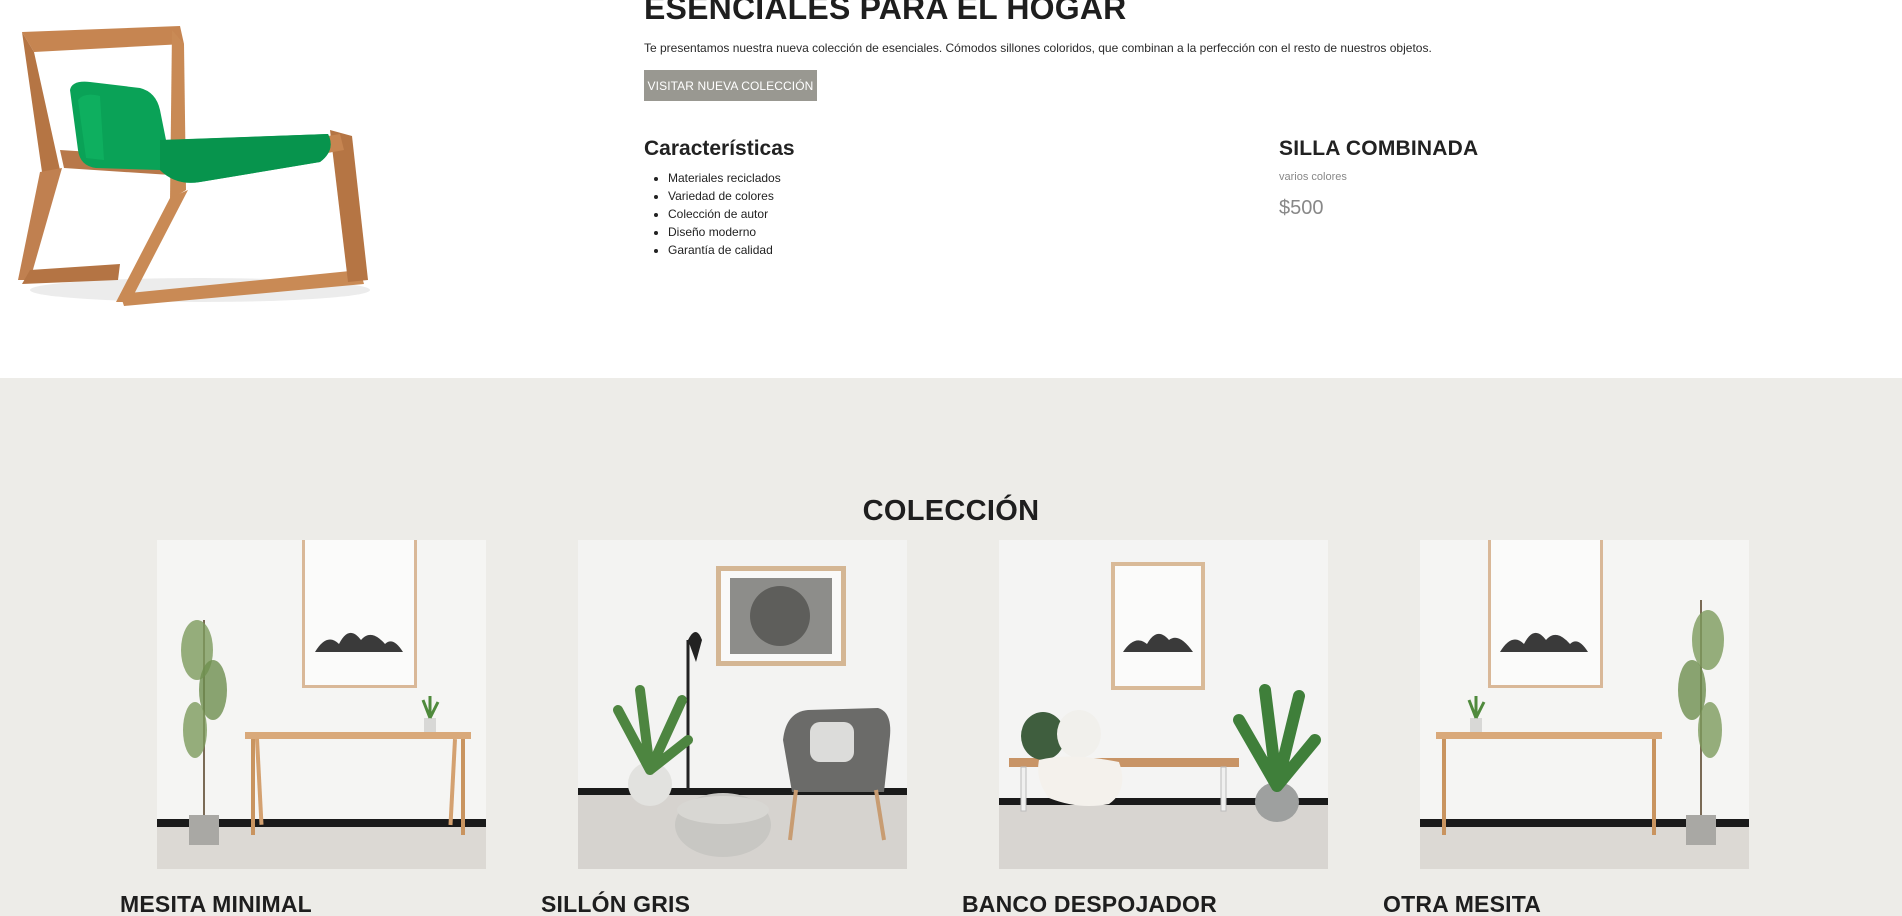  Describe the element at coordinates (719, 148) in the screenshot. I see `features-title: Características` at that location.